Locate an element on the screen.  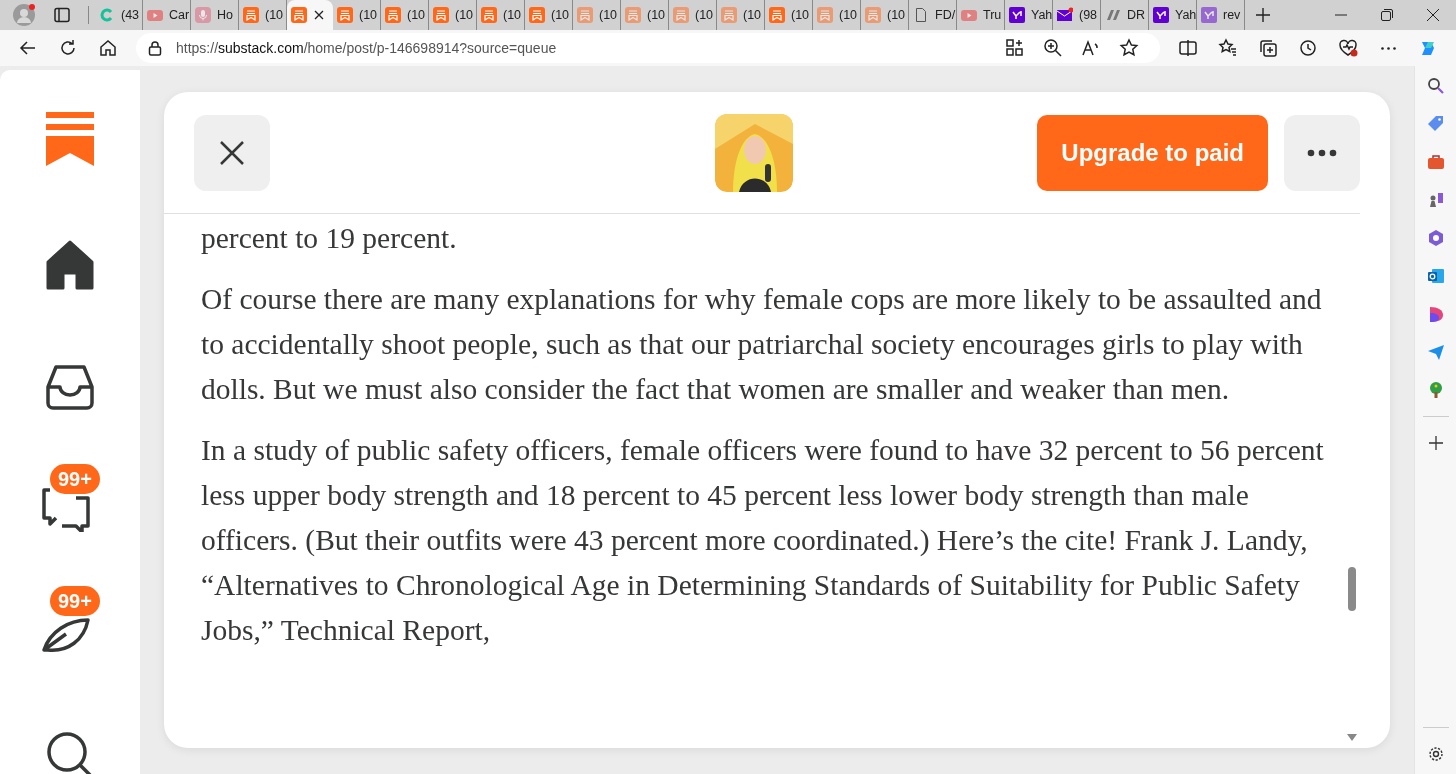
envelope-icon is located at coordinates (1065, 15).